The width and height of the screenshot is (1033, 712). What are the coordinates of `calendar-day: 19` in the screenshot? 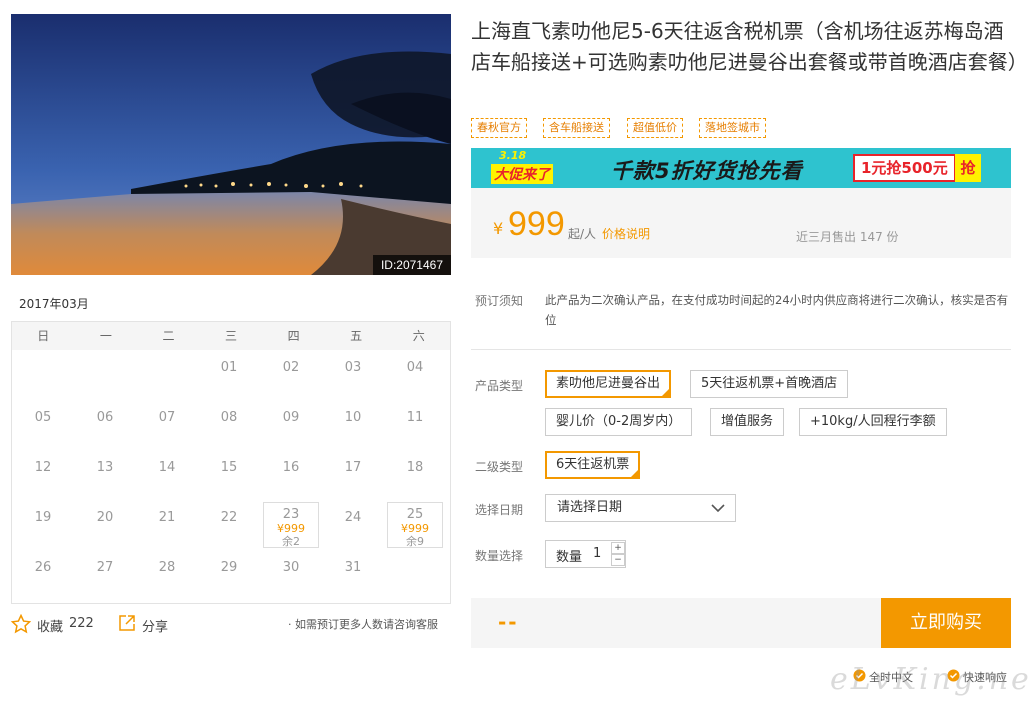 It's located at (43, 525).